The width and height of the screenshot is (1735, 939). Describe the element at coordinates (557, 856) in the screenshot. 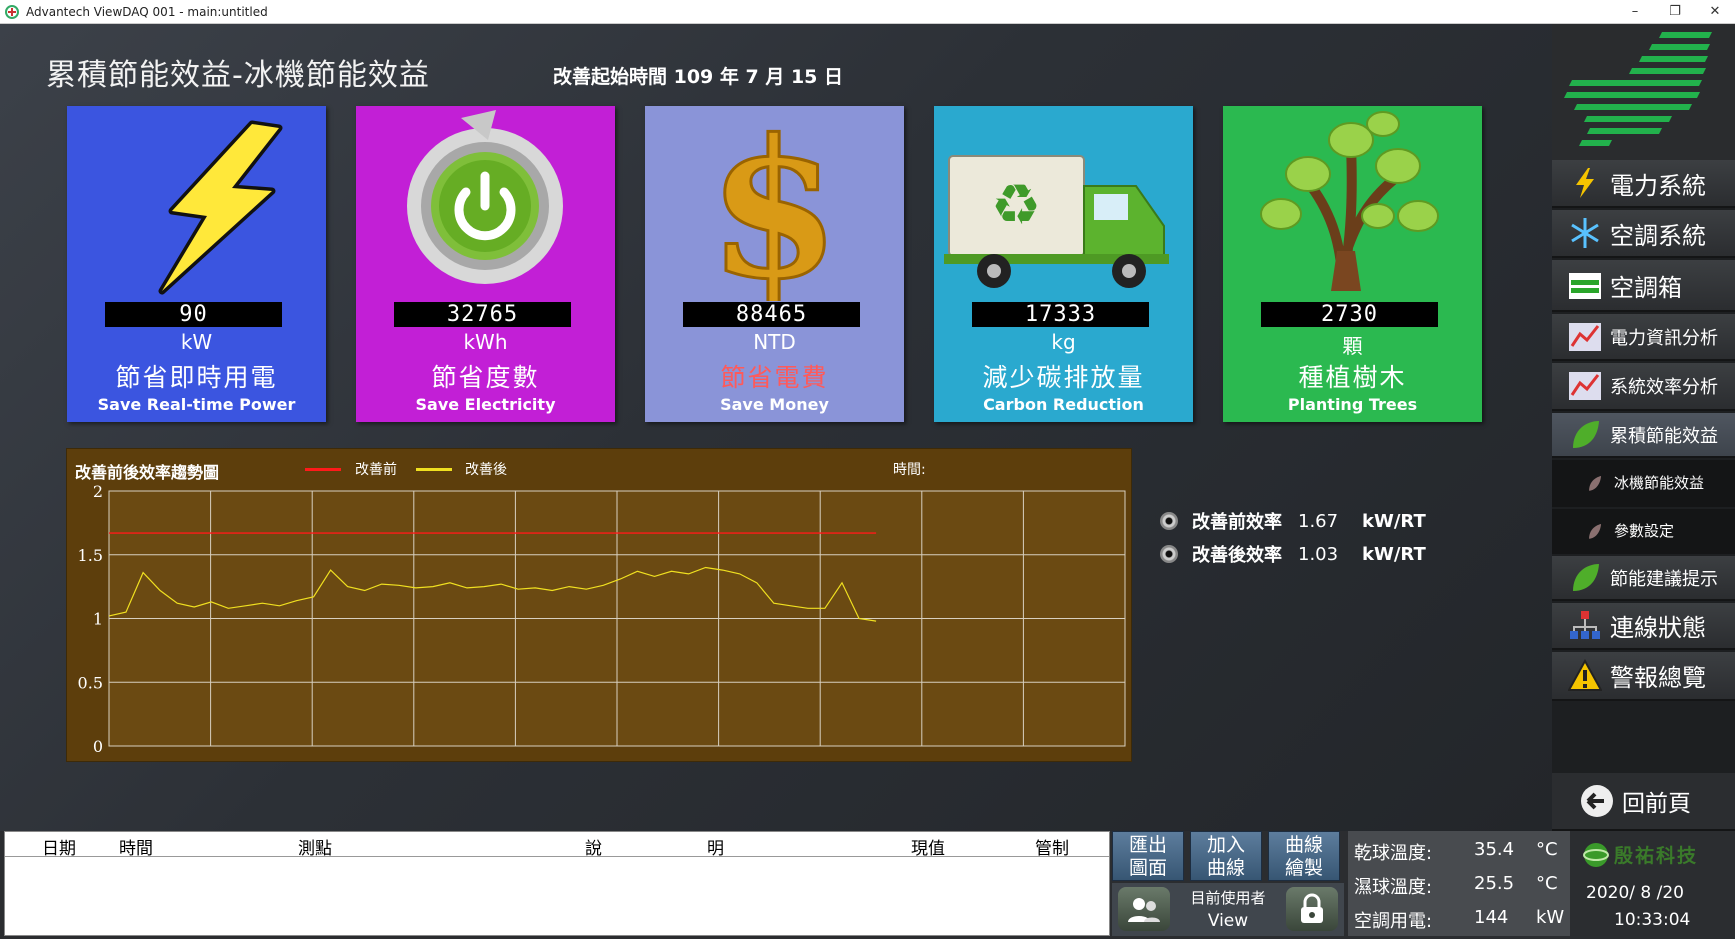

I see `table-header-rule` at that location.